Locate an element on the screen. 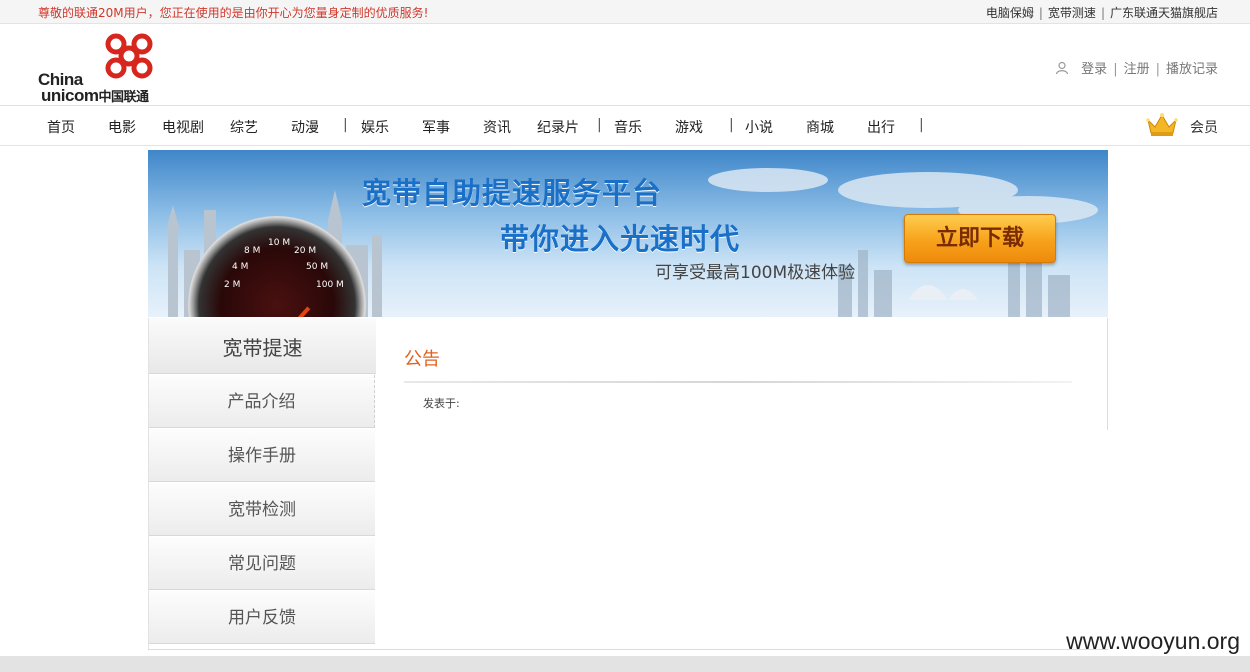  nav-item-anime: 动漫 is located at coordinates (305, 127).